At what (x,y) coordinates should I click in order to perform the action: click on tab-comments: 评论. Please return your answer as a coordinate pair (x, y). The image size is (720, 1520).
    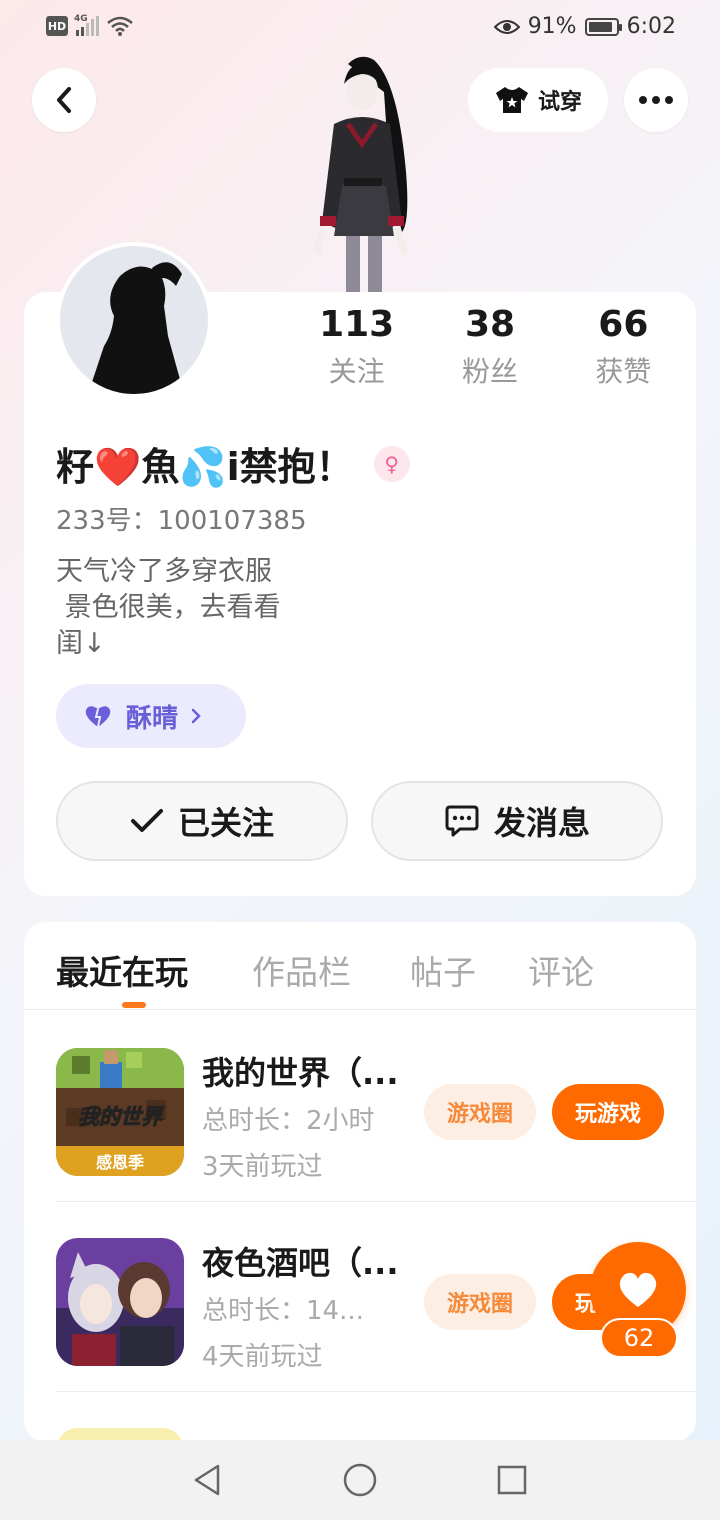
    Looking at the image, I should click on (561, 970).